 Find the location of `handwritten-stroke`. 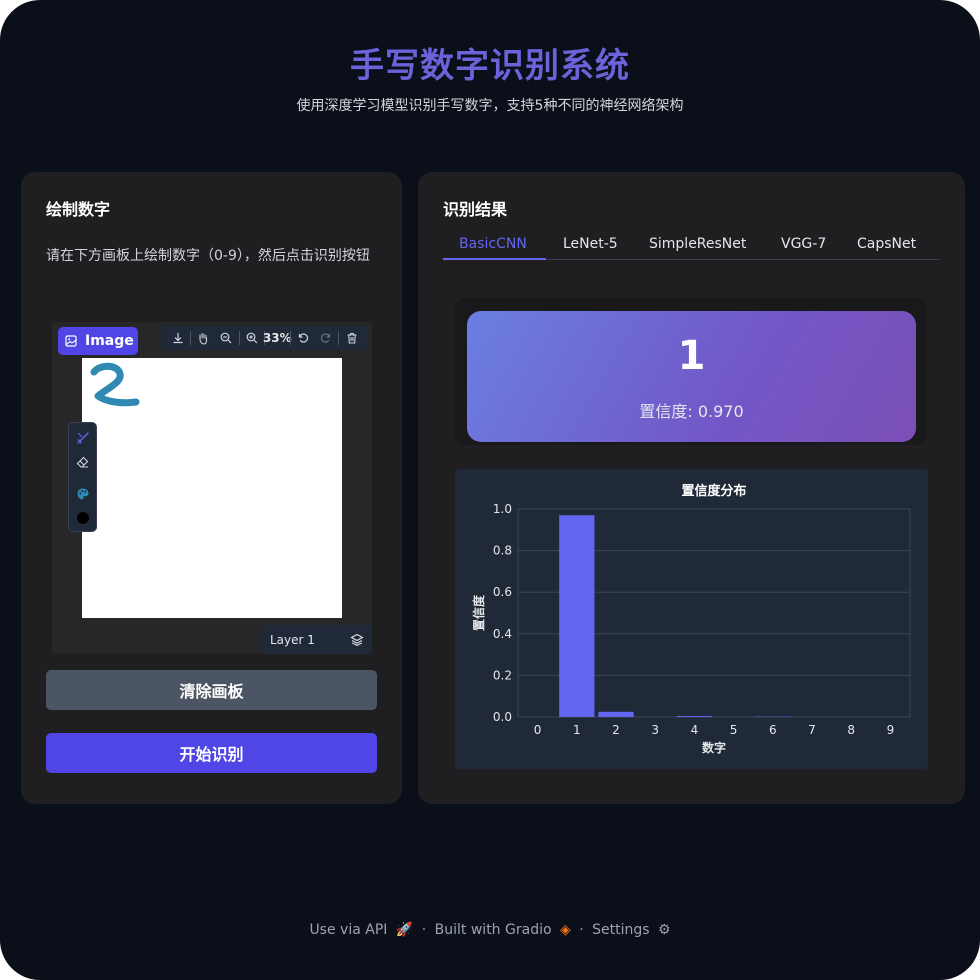

handwritten-stroke is located at coordinates (115, 384).